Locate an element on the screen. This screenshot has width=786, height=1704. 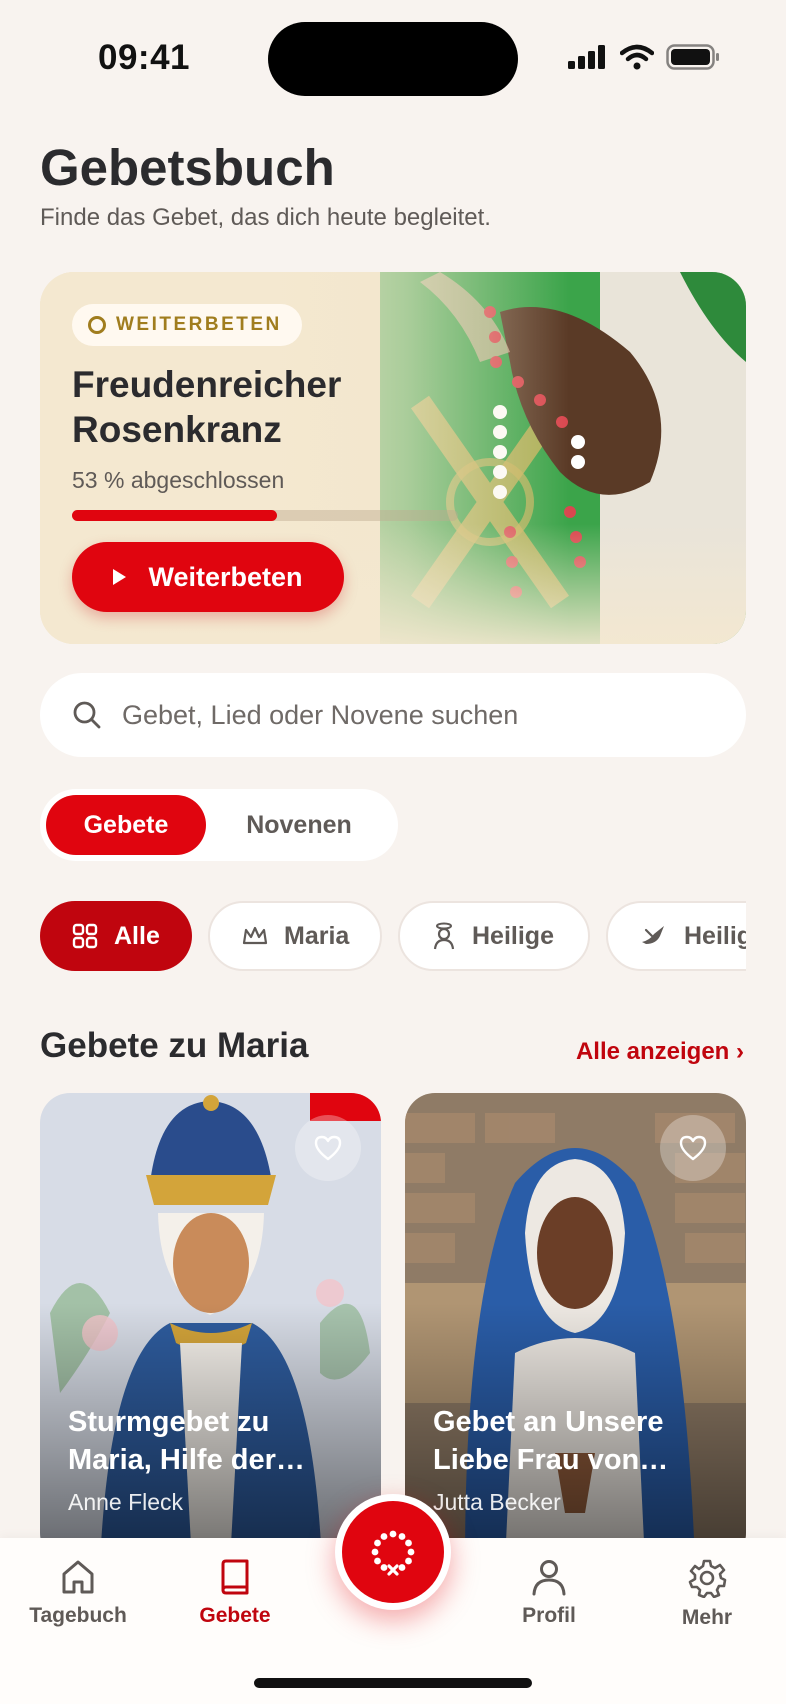
search-input: Gebet, Lied oder Novene suchen is located at coordinates (393, 715).